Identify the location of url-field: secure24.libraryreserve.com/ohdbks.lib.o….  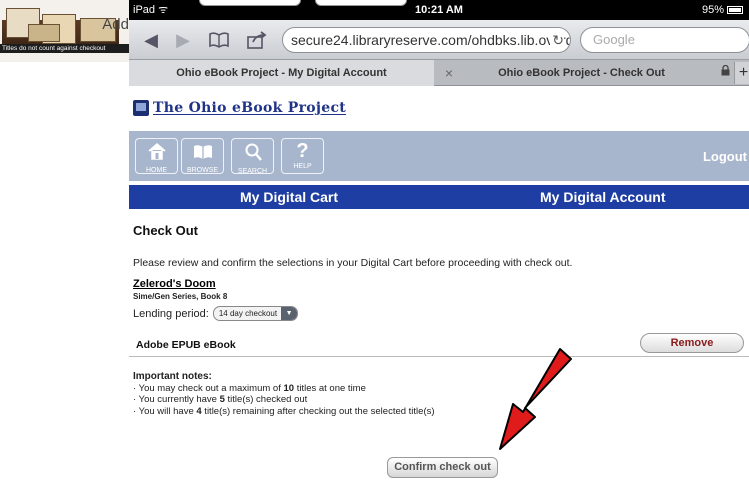
(426, 40).